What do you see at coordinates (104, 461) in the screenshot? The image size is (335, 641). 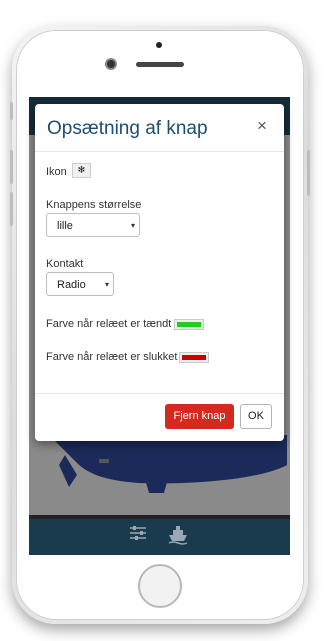 I see `hull-marker` at bounding box center [104, 461].